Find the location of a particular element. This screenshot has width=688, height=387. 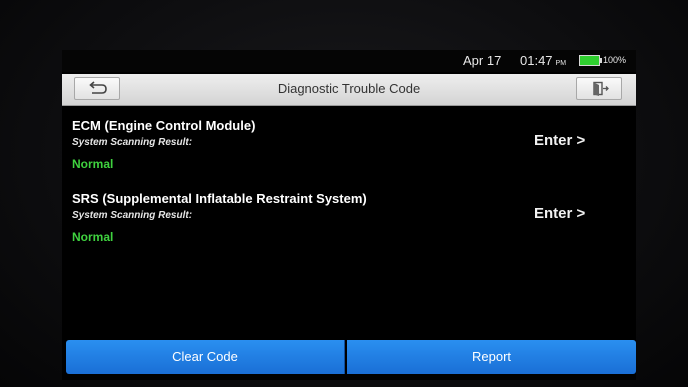

enter-button-ecm: Enter > is located at coordinates (559, 140).